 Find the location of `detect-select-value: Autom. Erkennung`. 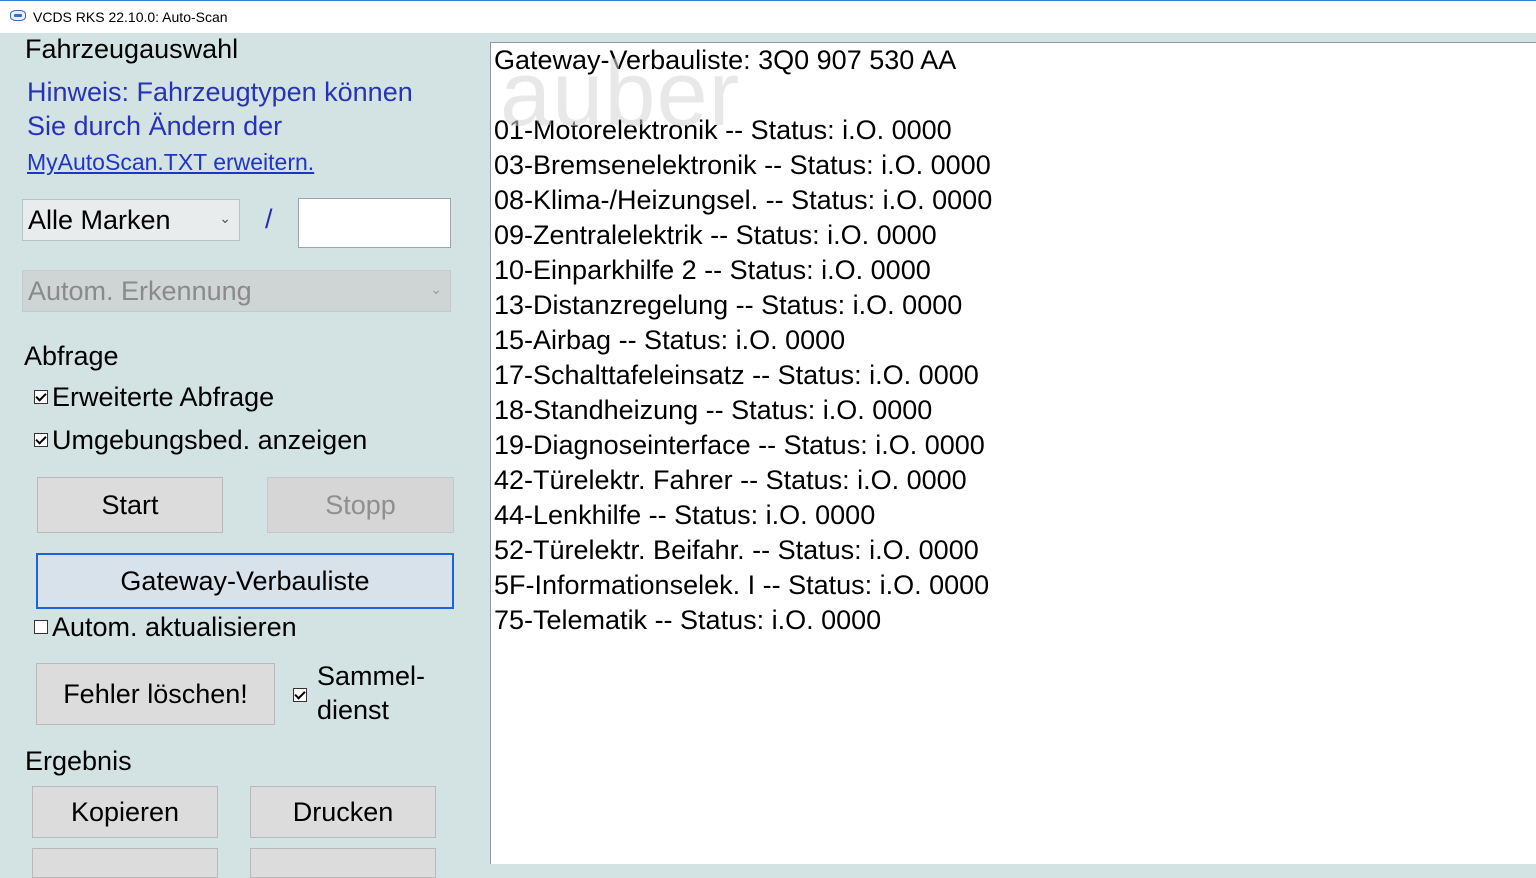

detect-select-value: Autom. Erkennung is located at coordinates (140, 291).